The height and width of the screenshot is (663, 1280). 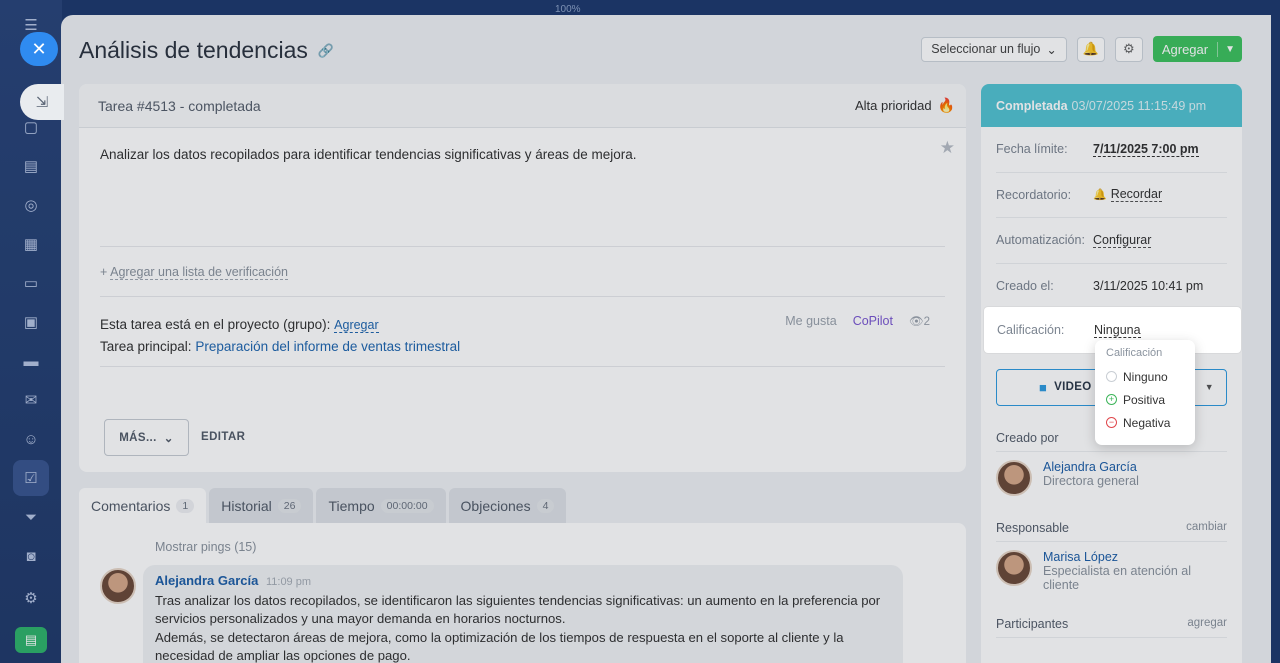 I want to click on feed-icon: ▤, so click(x=31, y=166).